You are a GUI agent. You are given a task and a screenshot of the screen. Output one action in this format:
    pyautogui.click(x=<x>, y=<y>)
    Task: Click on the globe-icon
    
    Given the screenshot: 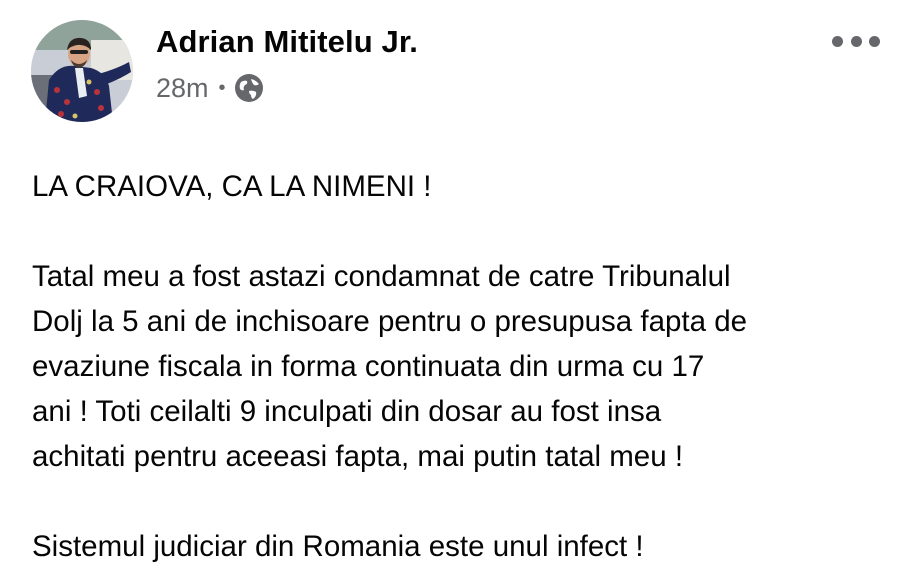 What is the action you would take?
    pyautogui.click(x=249, y=88)
    